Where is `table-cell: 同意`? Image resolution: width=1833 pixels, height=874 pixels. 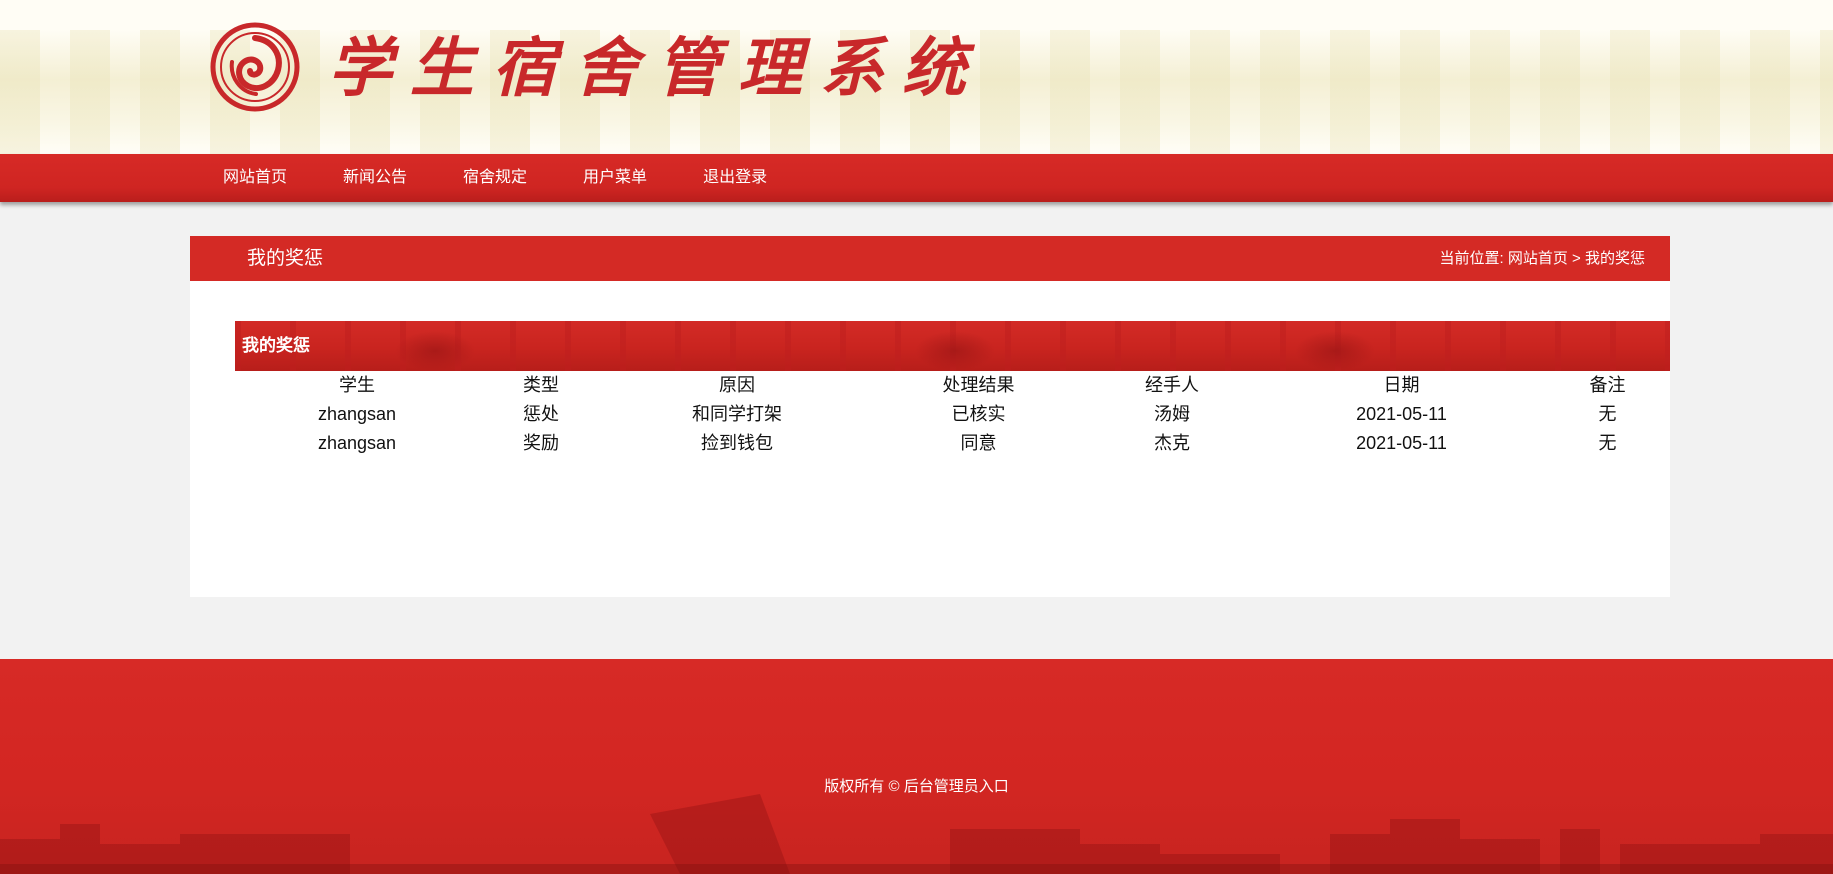 table-cell: 同意 is located at coordinates (978, 443).